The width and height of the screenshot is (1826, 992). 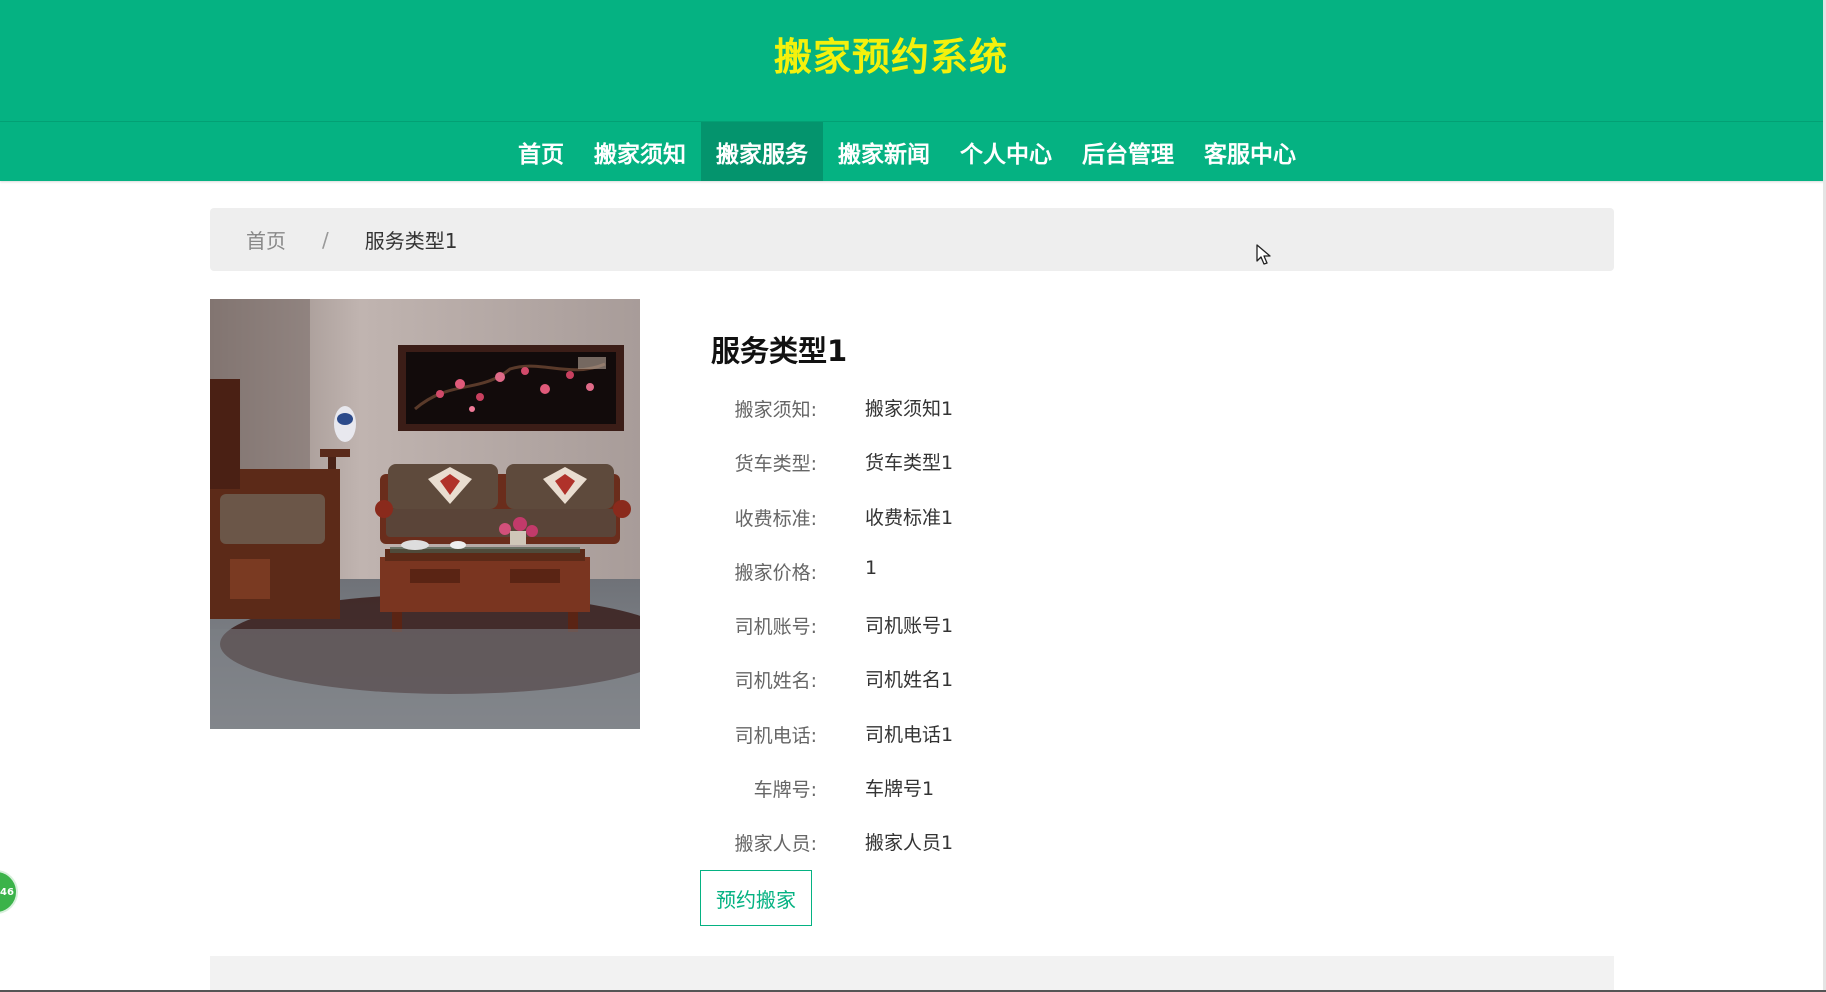 I want to click on detail-value: 收费标准1, so click(x=909, y=517).